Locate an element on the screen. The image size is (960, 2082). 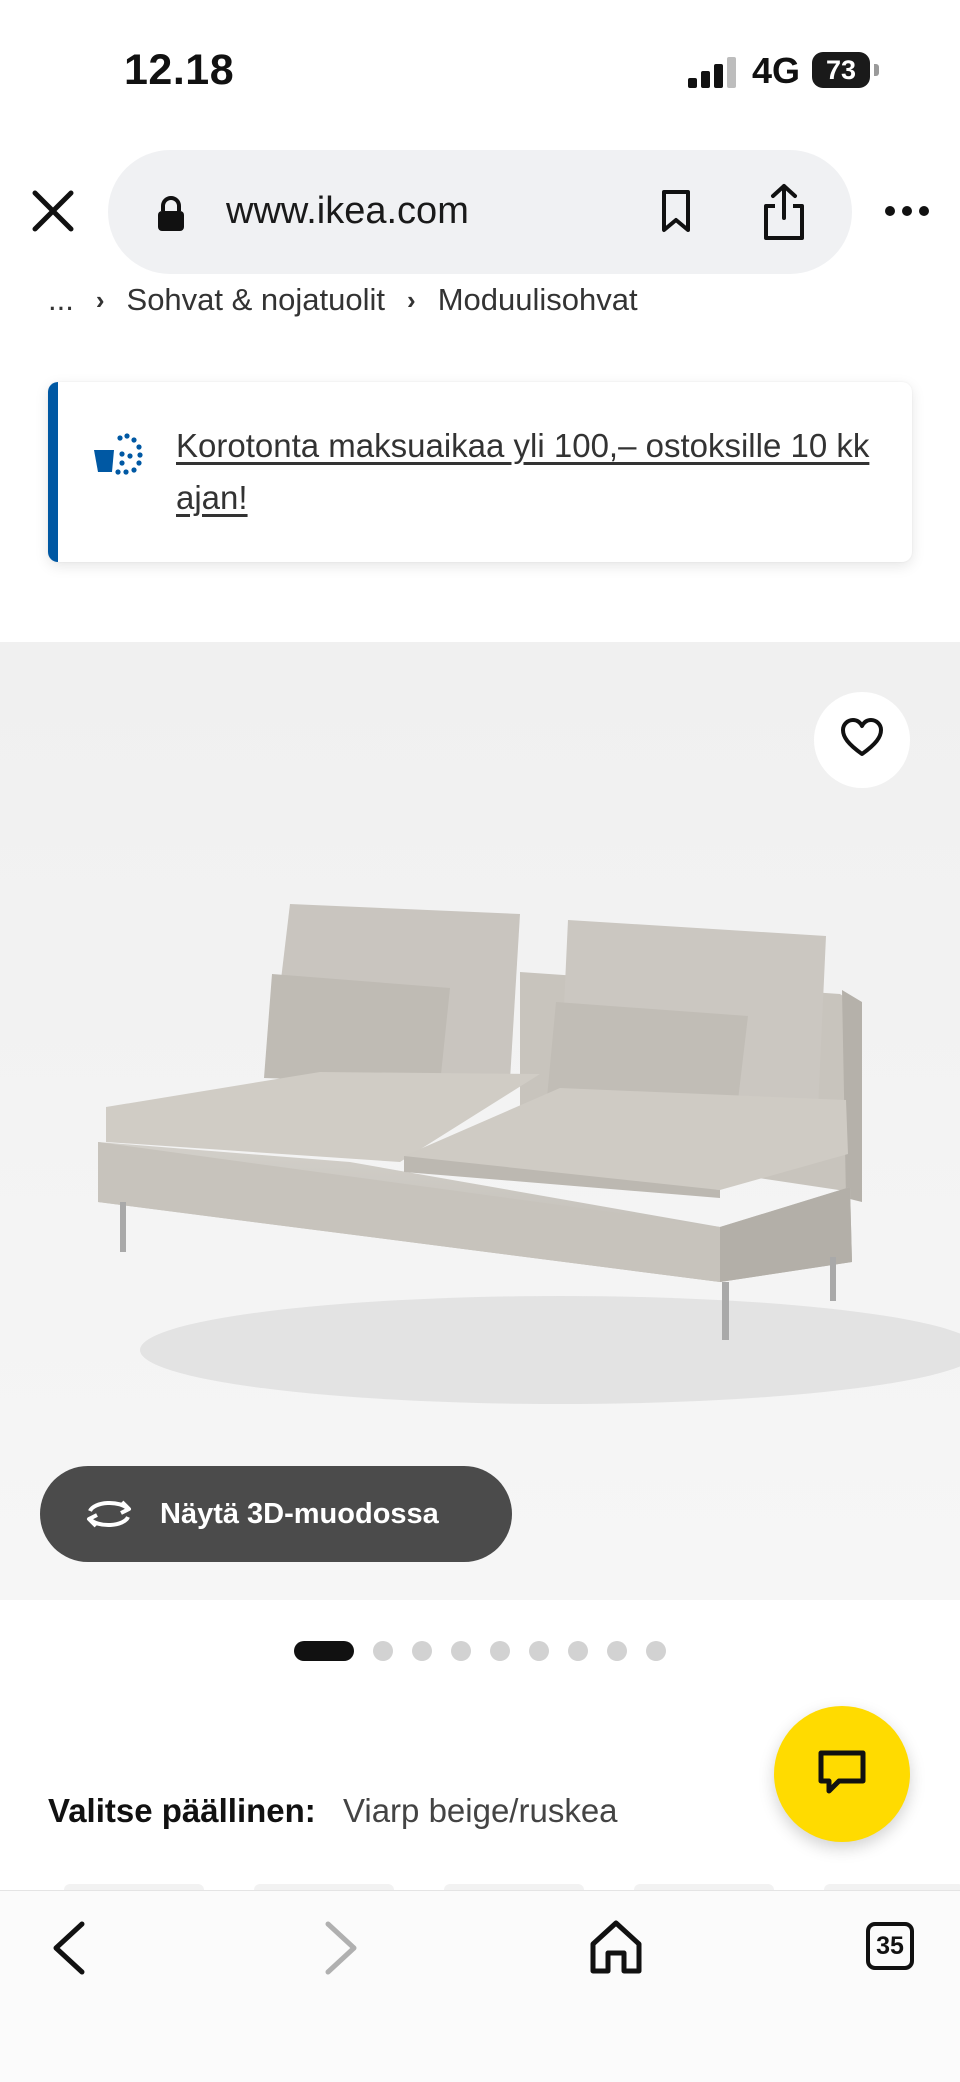
cover-value: Viarp beige/ruskea is located at coordinates (480, 1810).